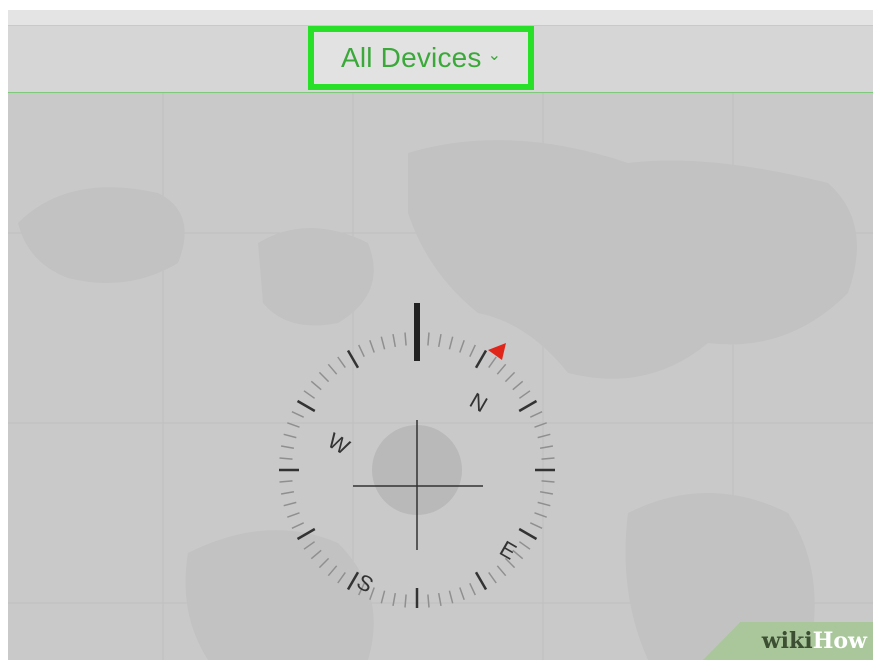  What do you see at coordinates (411, 57) in the screenshot?
I see `all-devices-label: All Devices` at bounding box center [411, 57].